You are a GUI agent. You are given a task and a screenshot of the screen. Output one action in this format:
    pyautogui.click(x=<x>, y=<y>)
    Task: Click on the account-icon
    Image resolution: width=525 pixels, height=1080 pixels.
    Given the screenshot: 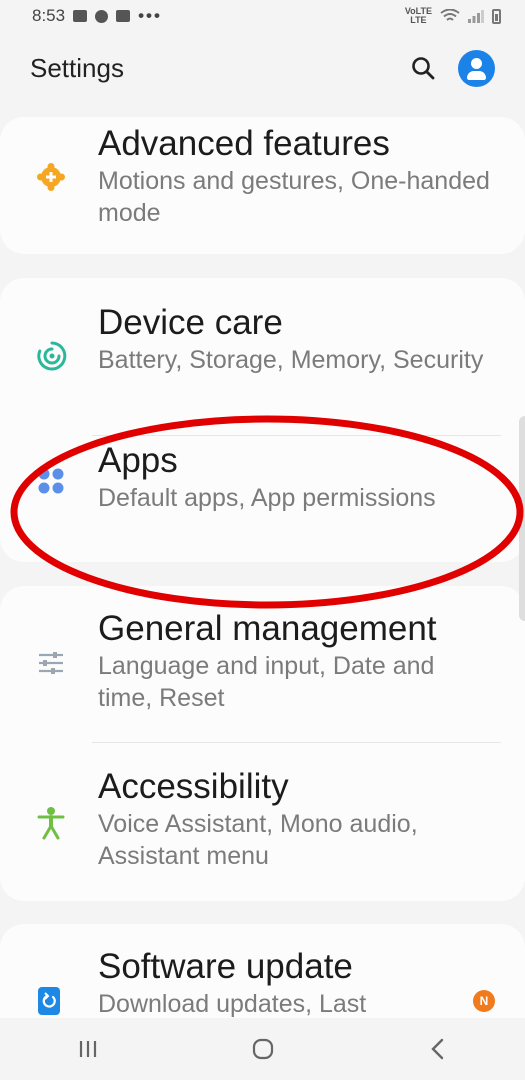 What is the action you would take?
    pyautogui.click(x=476, y=68)
    